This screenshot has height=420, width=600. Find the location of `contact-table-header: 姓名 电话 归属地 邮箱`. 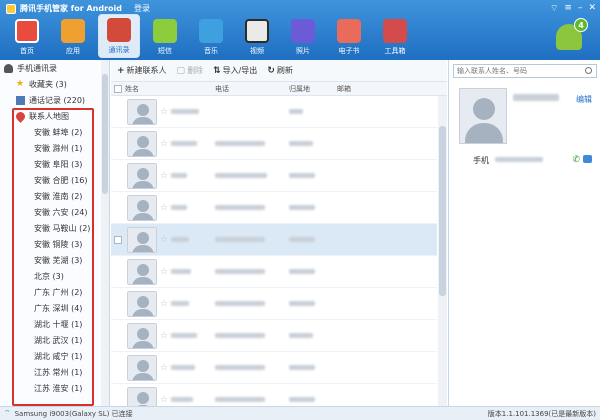

contact-table-header: 姓名 电话 归属地 邮箱 is located at coordinates (279, 89).